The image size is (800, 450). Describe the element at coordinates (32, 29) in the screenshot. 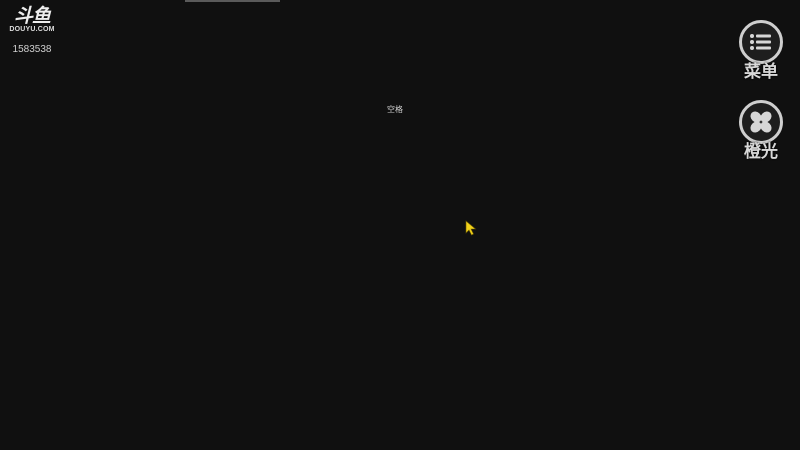

I see `logo-domain: DOUYU.COM` at that location.